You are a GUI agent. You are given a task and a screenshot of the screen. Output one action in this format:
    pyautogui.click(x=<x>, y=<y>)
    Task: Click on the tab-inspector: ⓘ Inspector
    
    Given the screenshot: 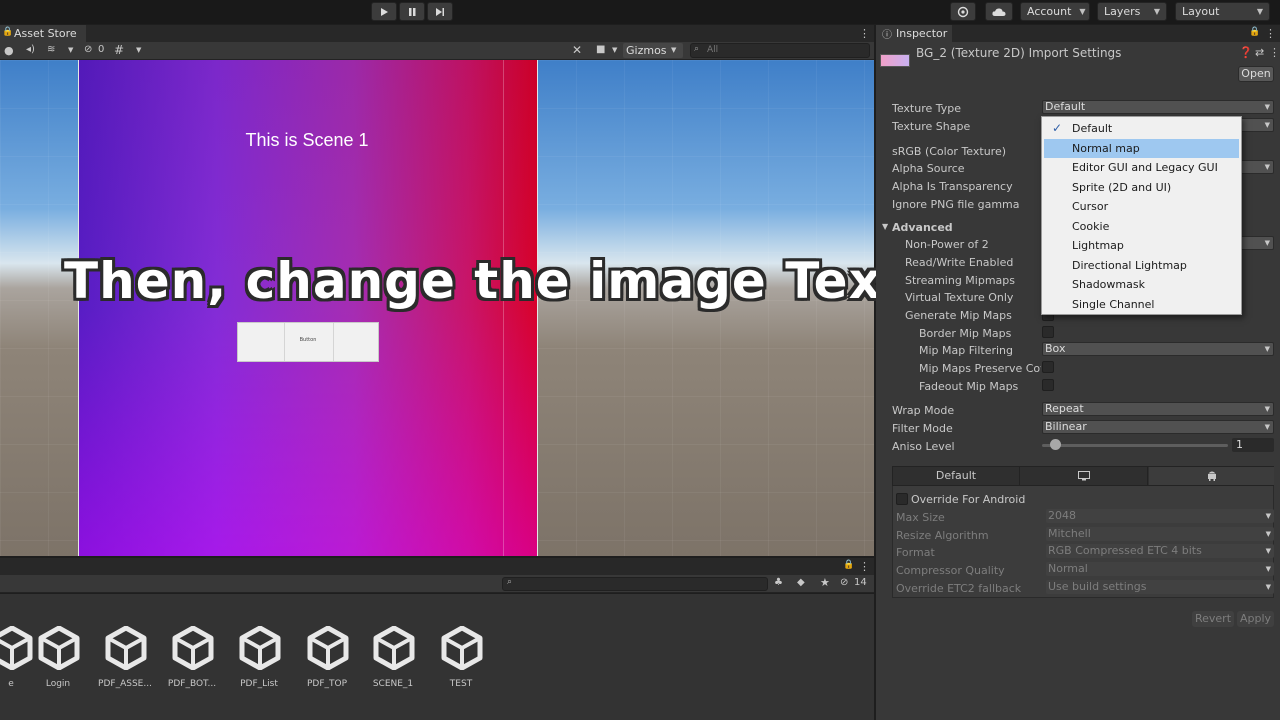 What is the action you would take?
    pyautogui.click(x=914, y=33)
    